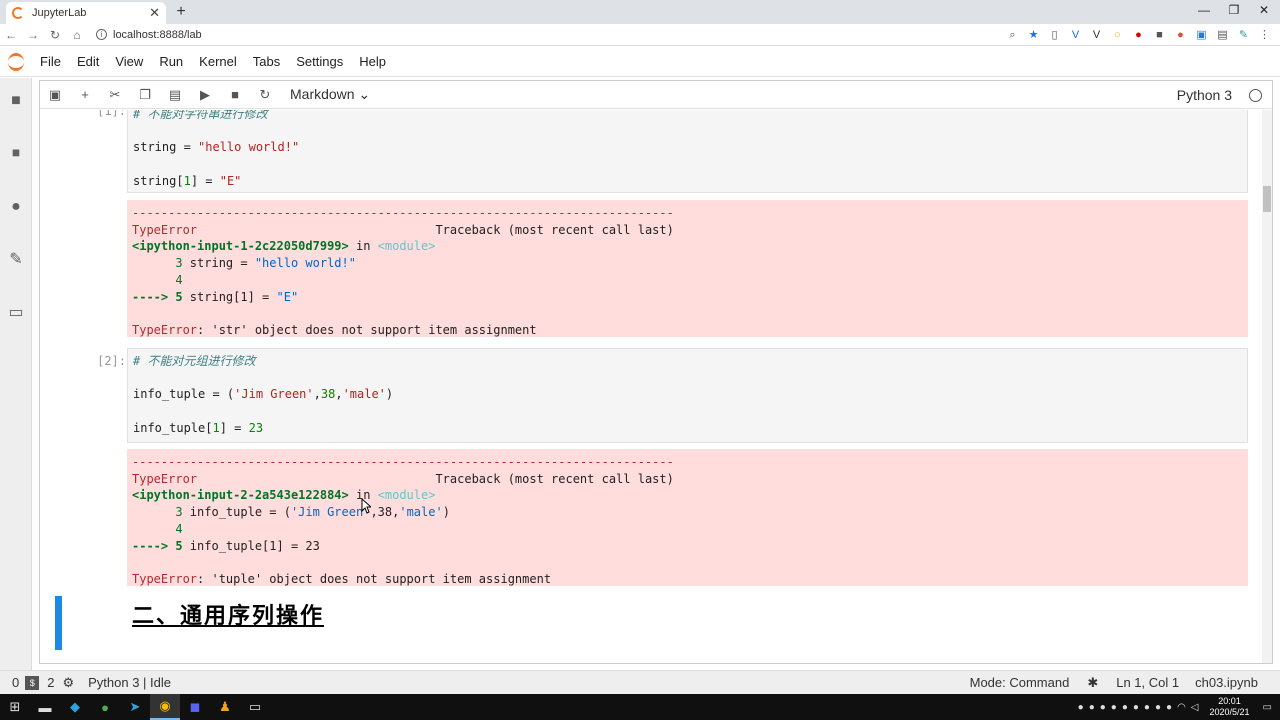 This screenshot has height=720, width=1280. I want to click on stop-icon: ■, so click(235, 94).